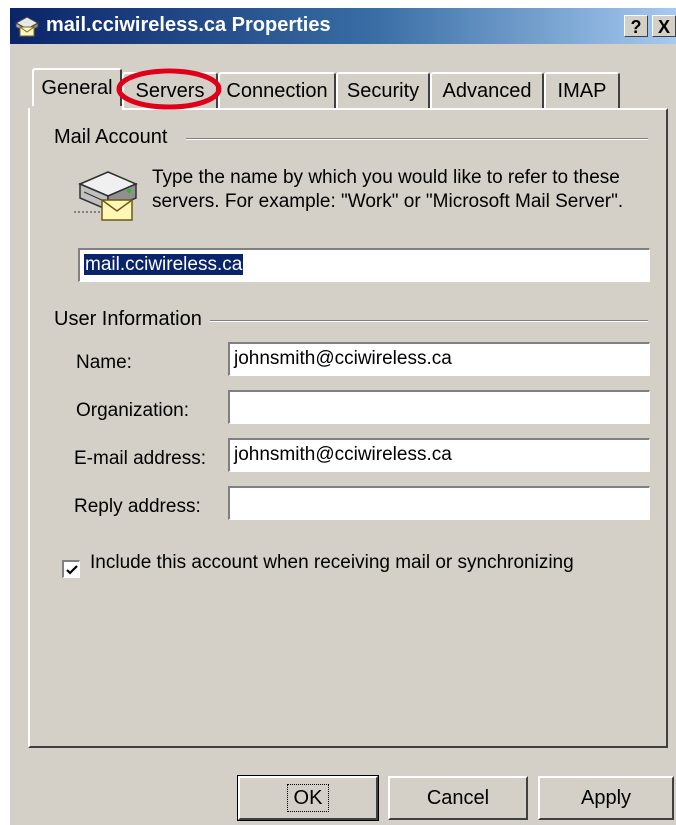 The height and width of the screenshot is (825, 676). What do you see at coordinates (428, 321) in the screenshot?
I see `user-information-separator` at bounding box center [428, 321].